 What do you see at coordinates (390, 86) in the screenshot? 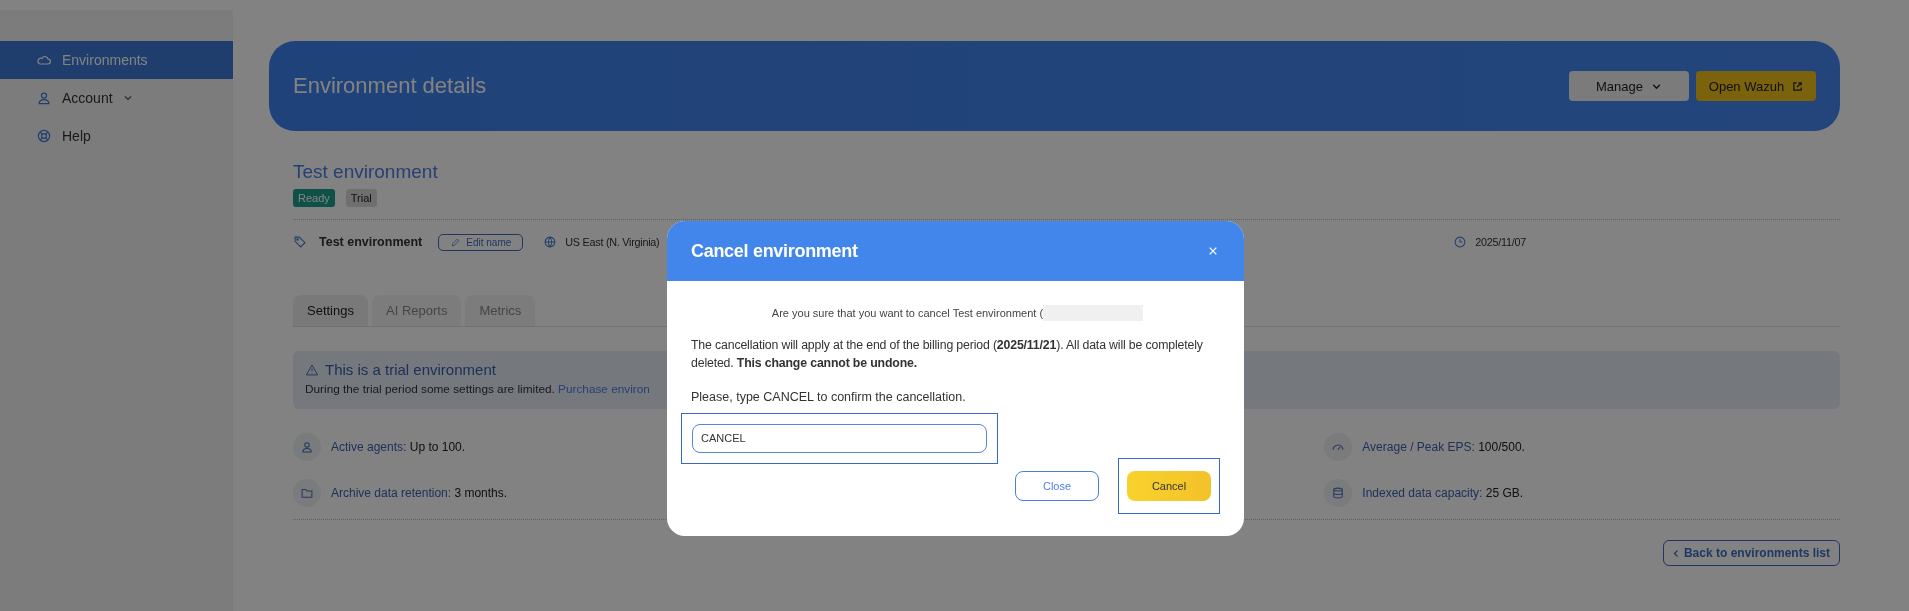
I see `page-title: Environment details` at bounding box center [390, 86].